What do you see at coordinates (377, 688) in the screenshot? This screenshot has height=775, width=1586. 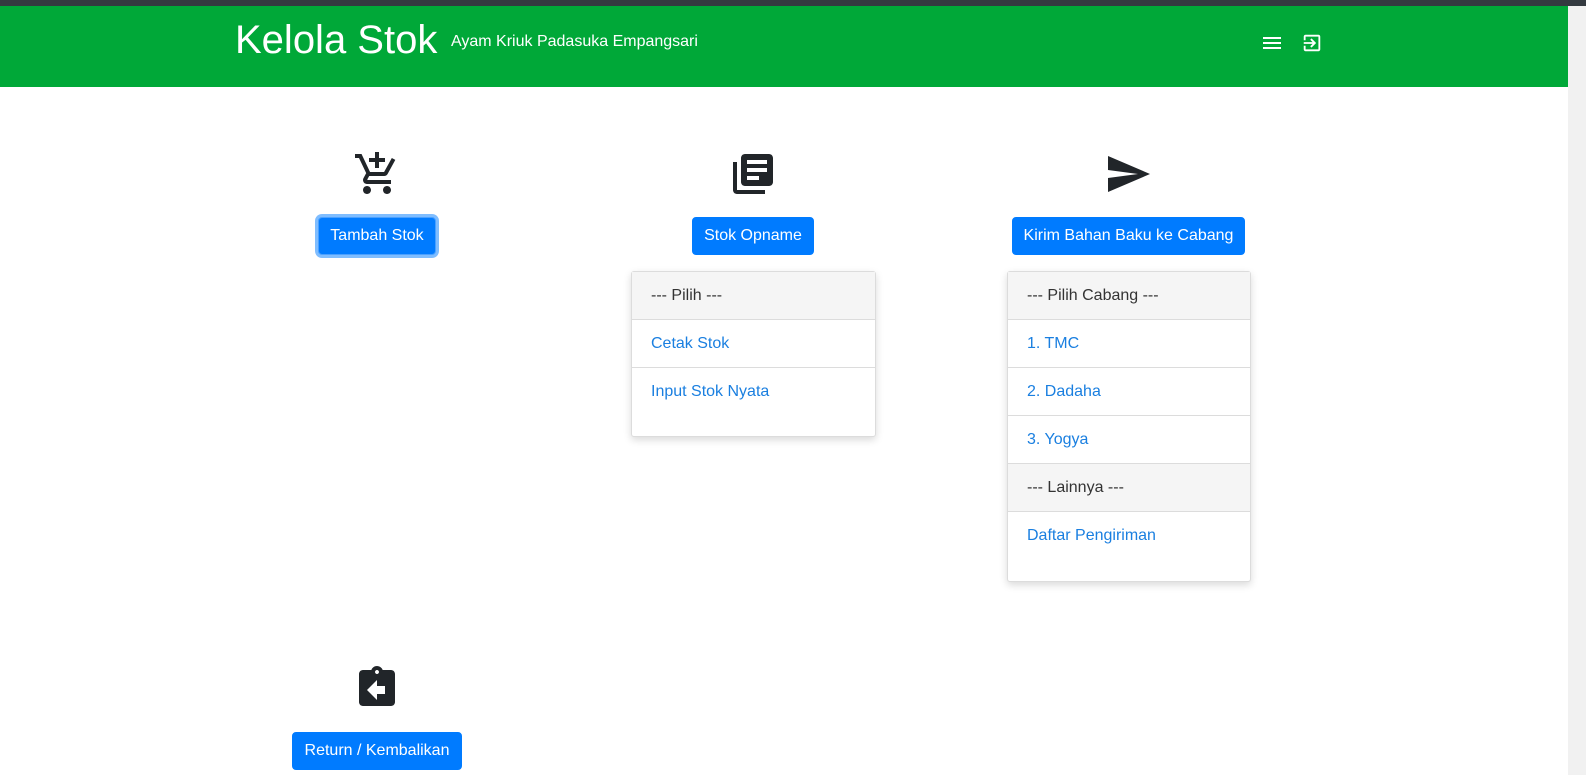 I see `assignment-return-icon` at bounding box center [377, 688].